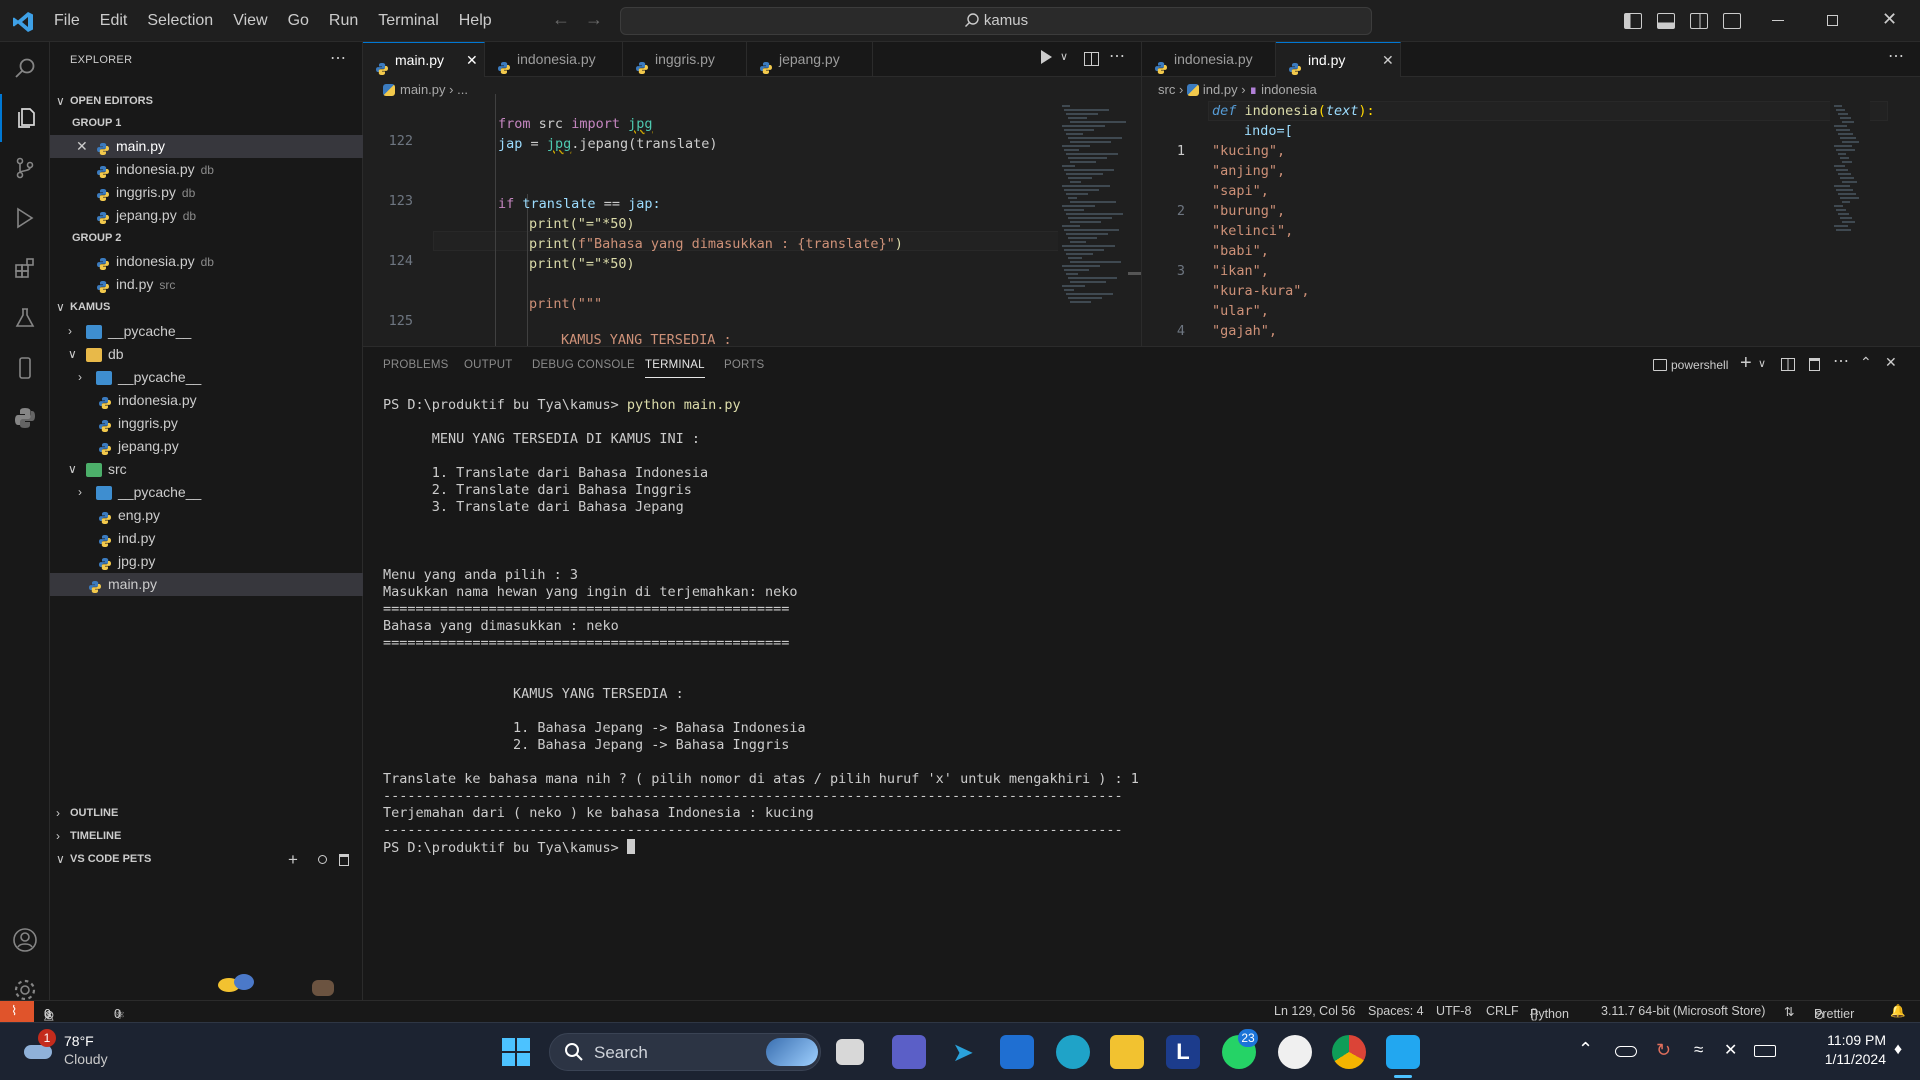 The image size is (1920, 1080). I want to click on close-icon: ✕, so click(82, 146).